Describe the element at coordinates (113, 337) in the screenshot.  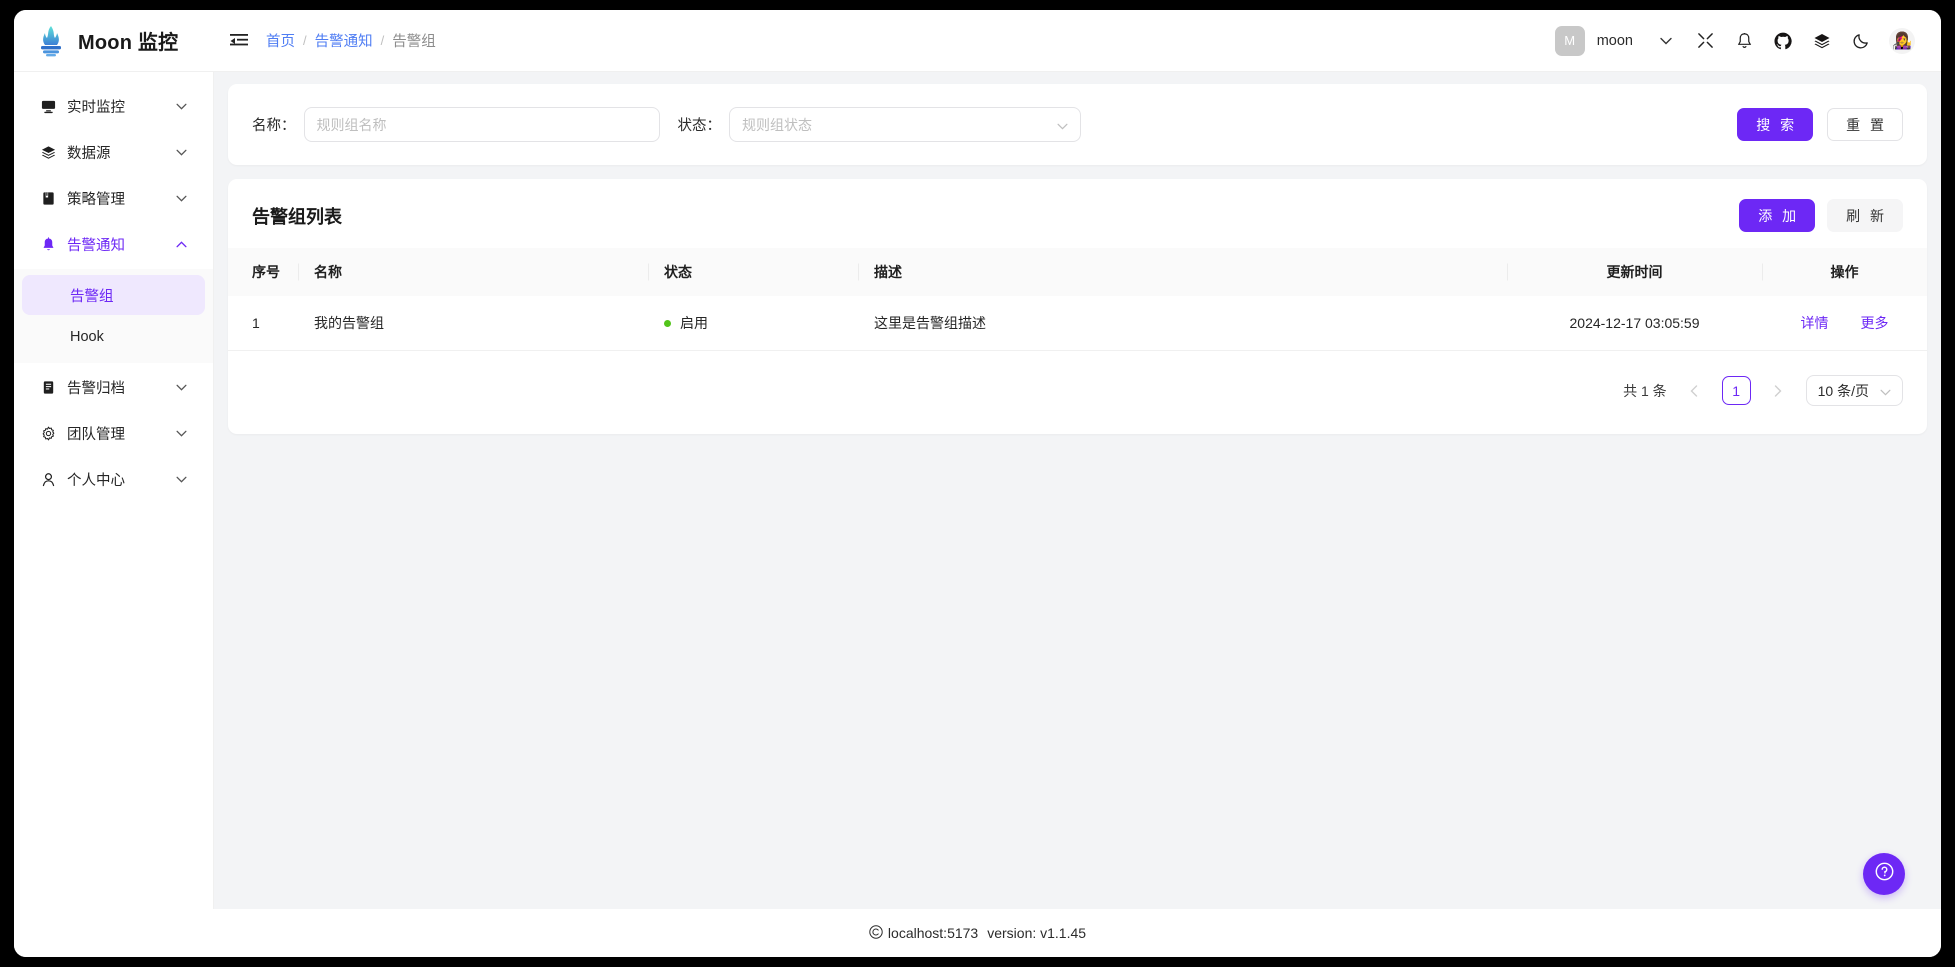
I see `sidebar-item-hook: Hook` at that location.